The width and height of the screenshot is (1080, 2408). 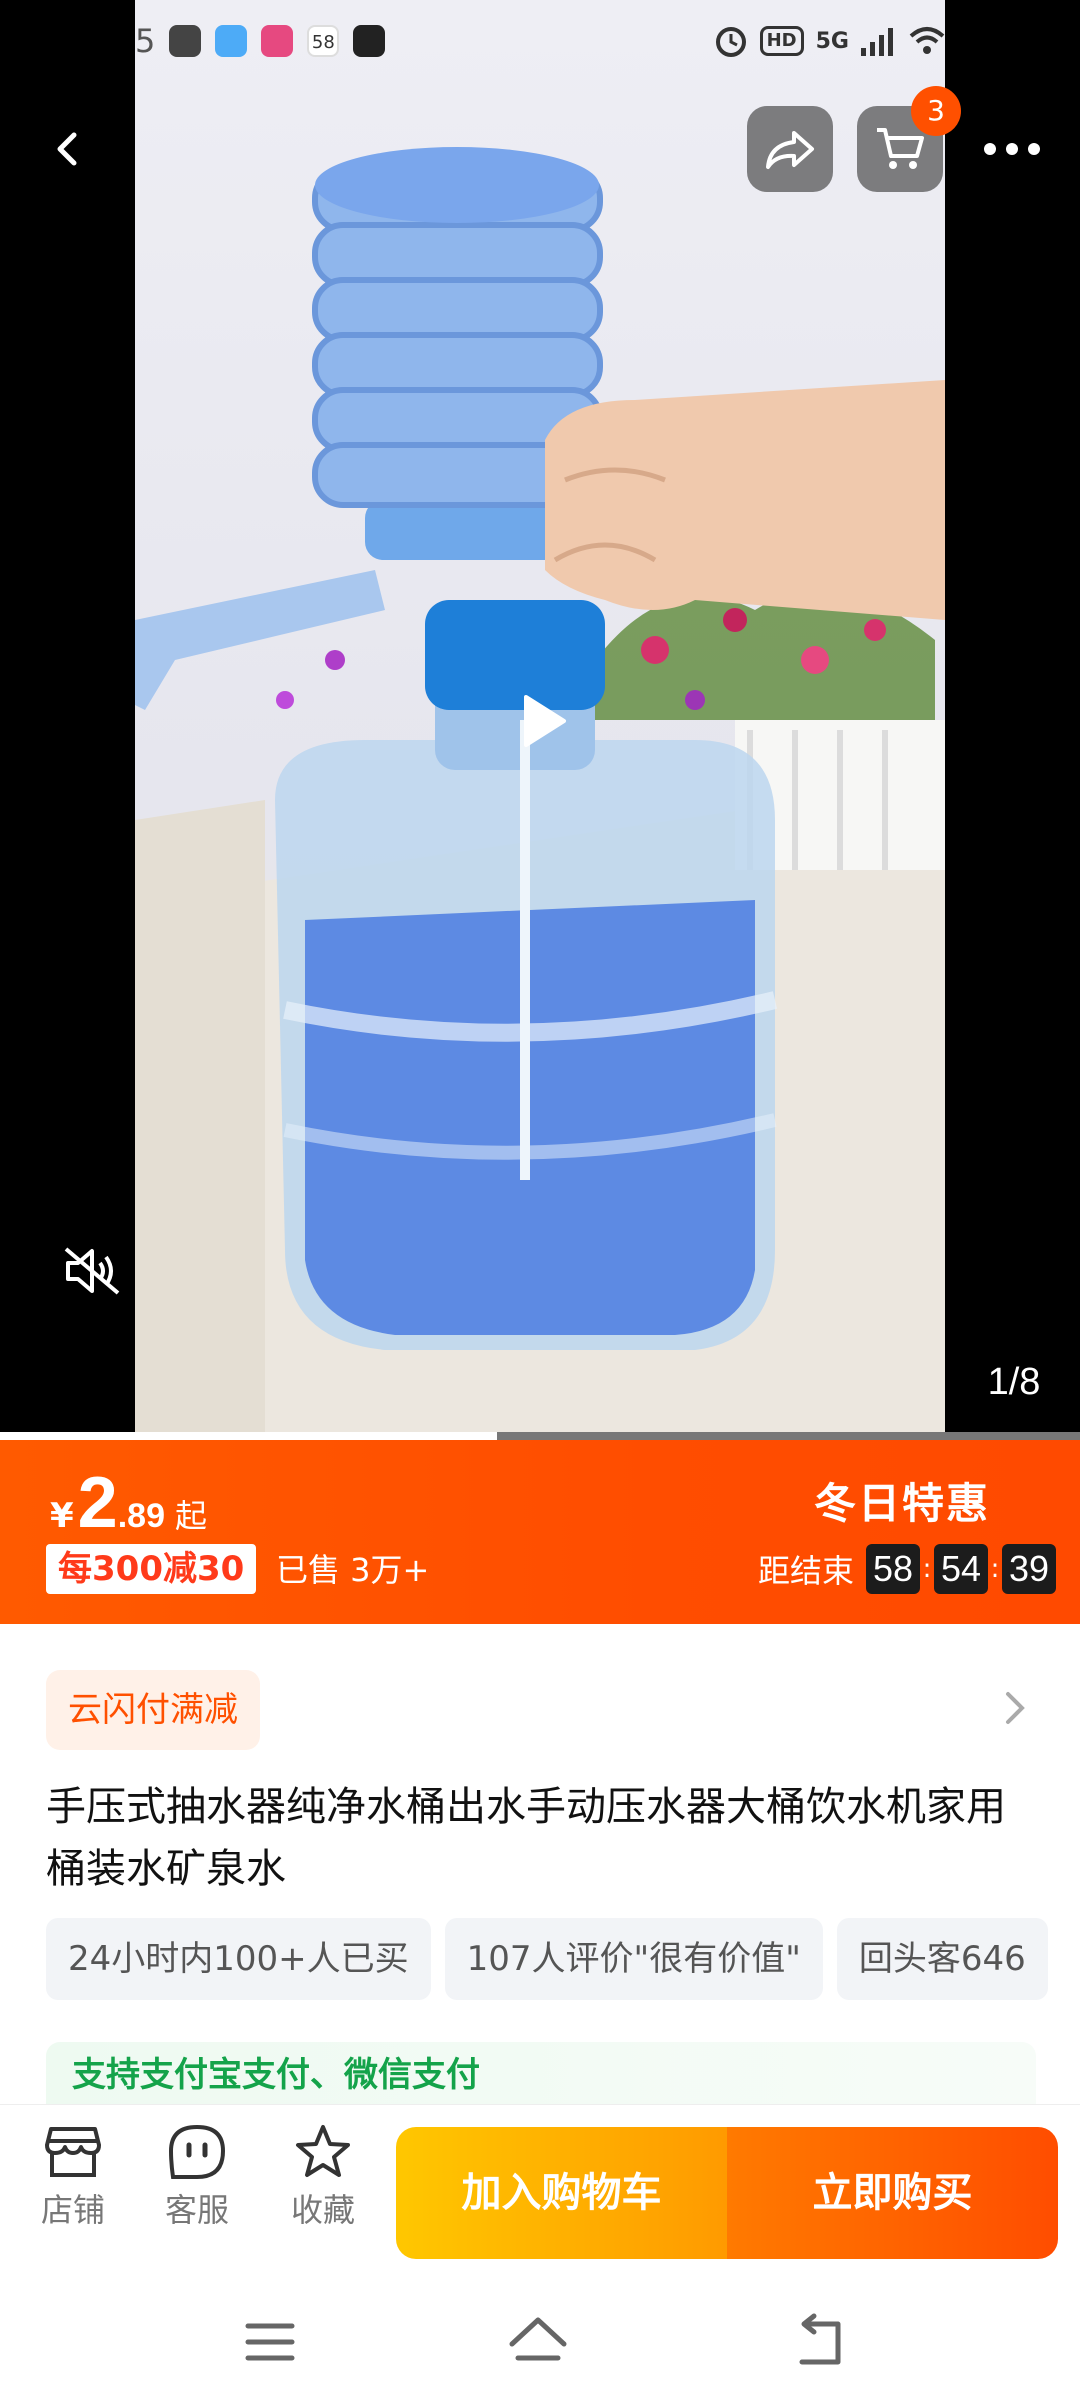 What do you see at coordinates (805, 1571) in the screenshot?
I see `countdown-label: 距结束` at bounding box center [805, 1571].